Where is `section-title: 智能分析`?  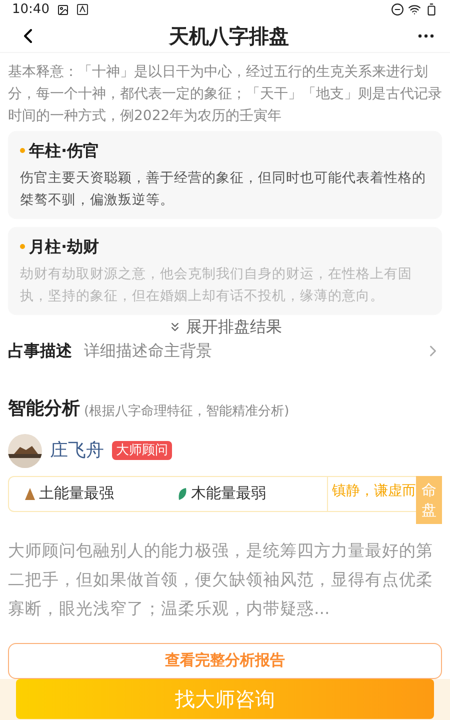
section-title: 智能分析 is located at coordinates (44, 408).